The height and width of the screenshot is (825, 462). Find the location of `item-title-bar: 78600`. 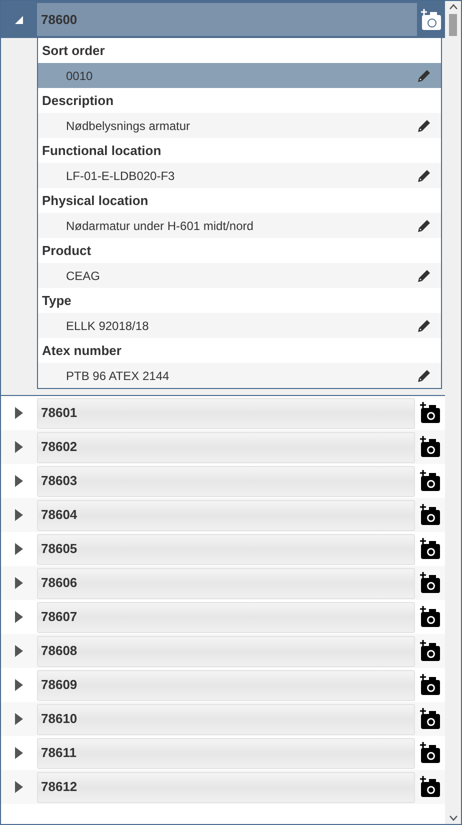

item-title-bar: 78600 is located at coordinates (227, 19).